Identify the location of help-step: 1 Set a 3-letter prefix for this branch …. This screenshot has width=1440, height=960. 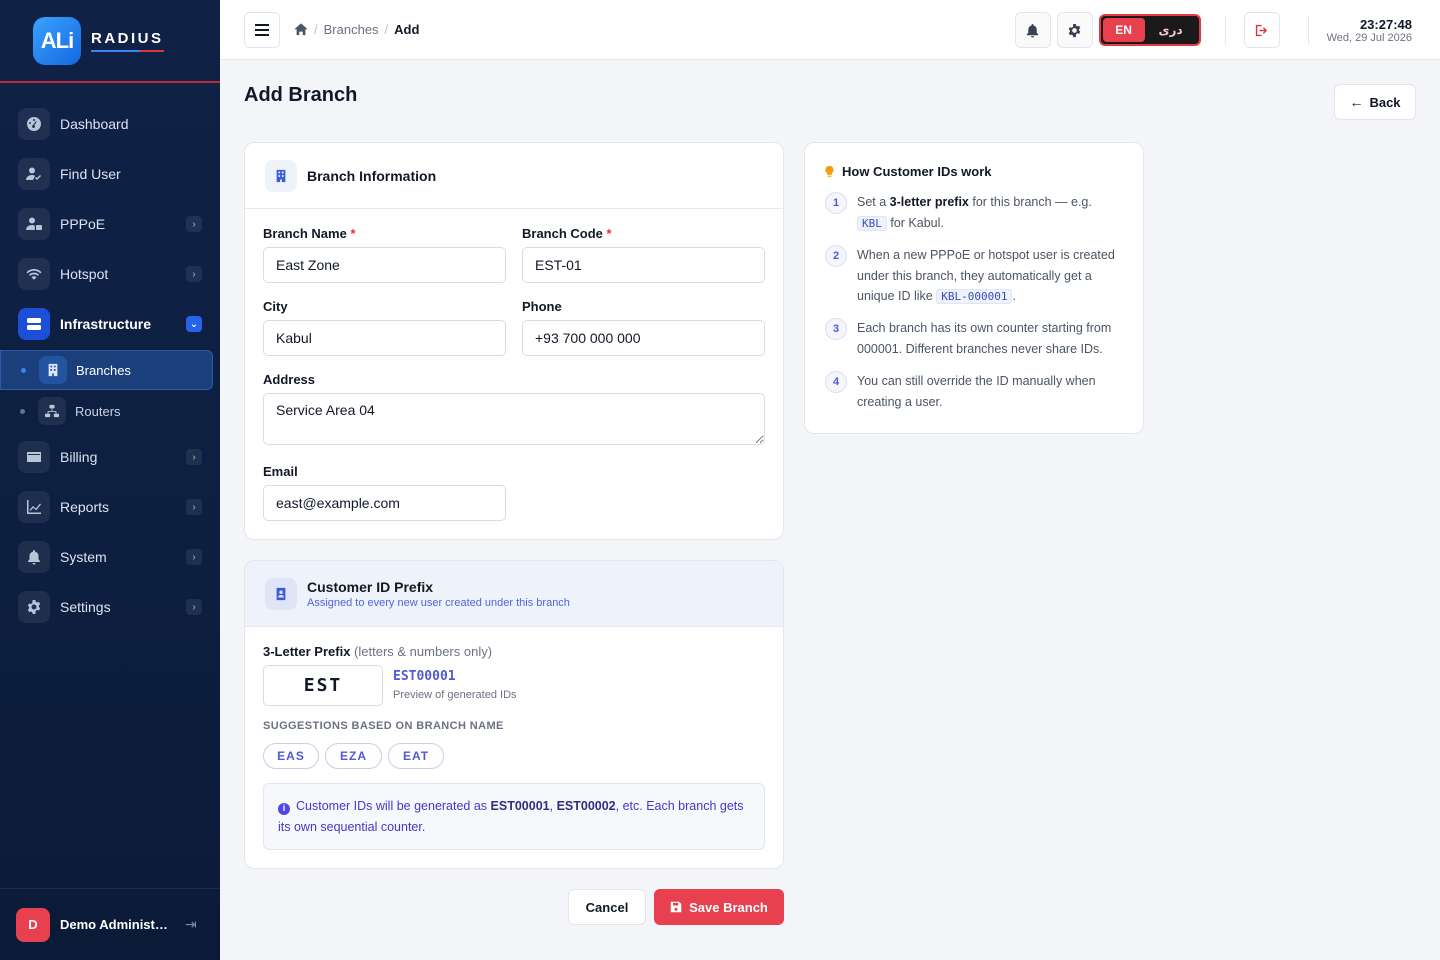
(975, 213).